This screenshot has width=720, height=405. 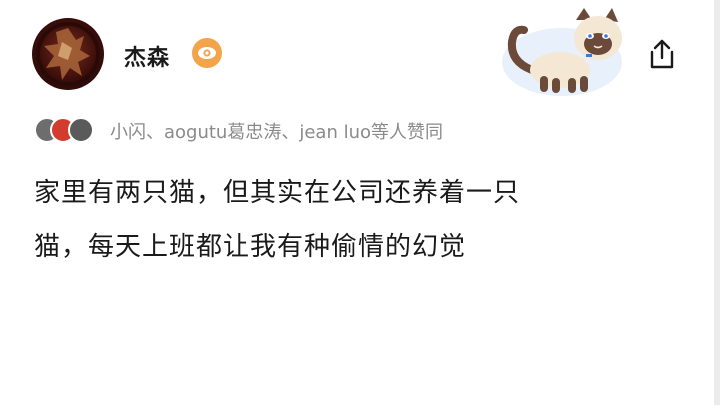 I want to click on voters-row: 小闪、aogutu葛忠涛、jean luo等人赞同, so click(x=344, y=129).